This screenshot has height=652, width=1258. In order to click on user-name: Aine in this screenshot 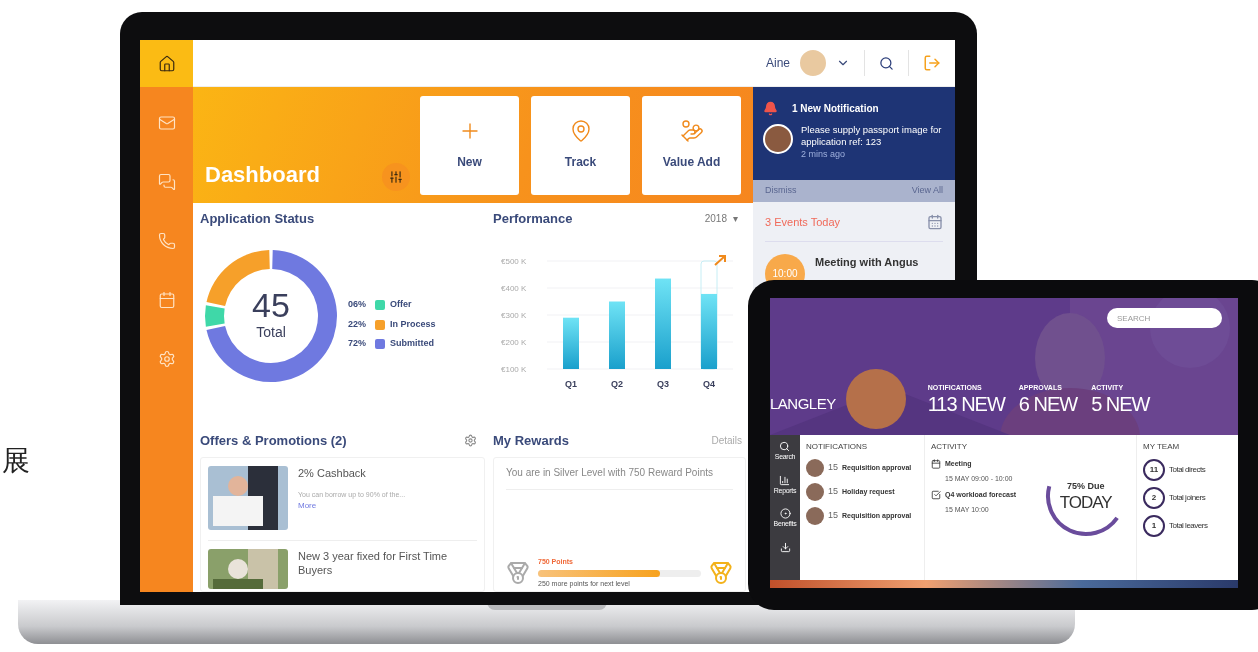, I will do `click(777, 63)`.